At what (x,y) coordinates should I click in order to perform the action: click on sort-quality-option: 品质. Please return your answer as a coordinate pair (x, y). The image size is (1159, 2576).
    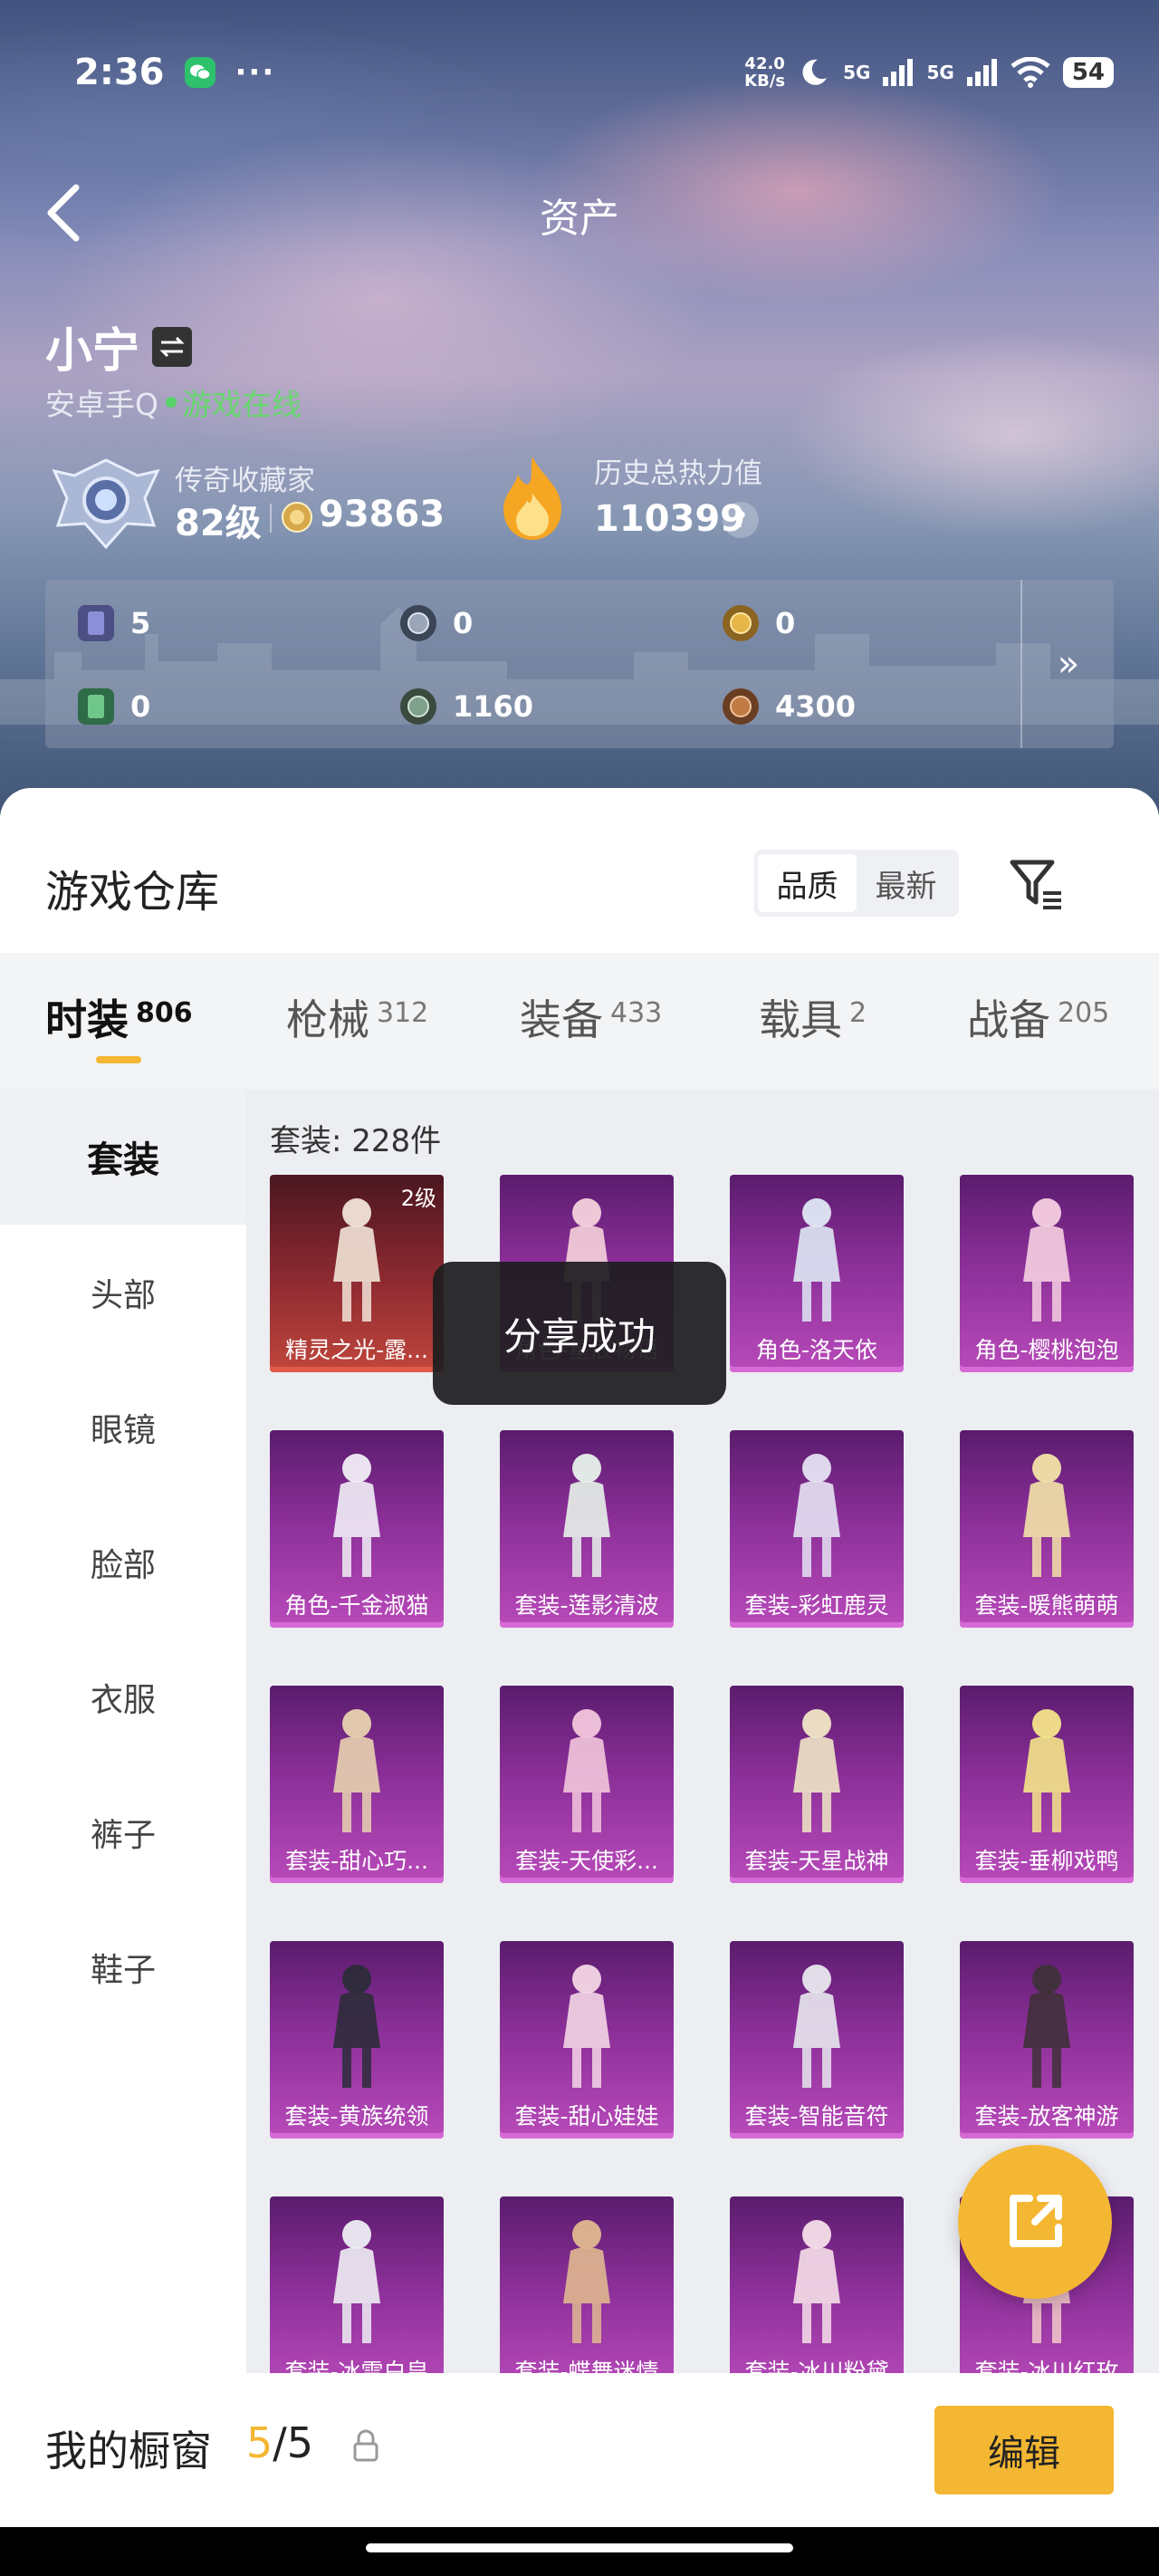
    Looking at the image, I should click on (808, 883).